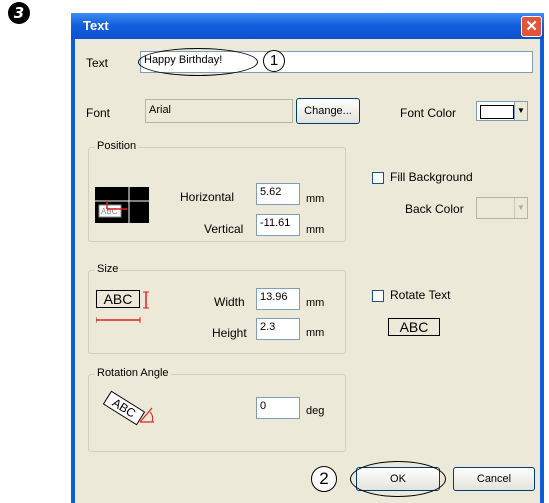 The height and width of the screenshot is (503, 549). Describe the element at coordinates (428, 113) in the screenshot. I see `font-color-label: Font Color` at that location.